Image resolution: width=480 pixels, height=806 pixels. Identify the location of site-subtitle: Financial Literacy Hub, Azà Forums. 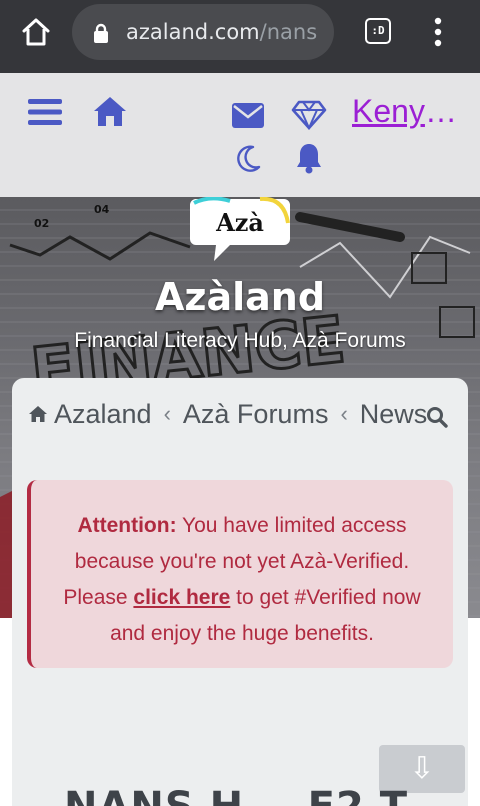
(240, 340).